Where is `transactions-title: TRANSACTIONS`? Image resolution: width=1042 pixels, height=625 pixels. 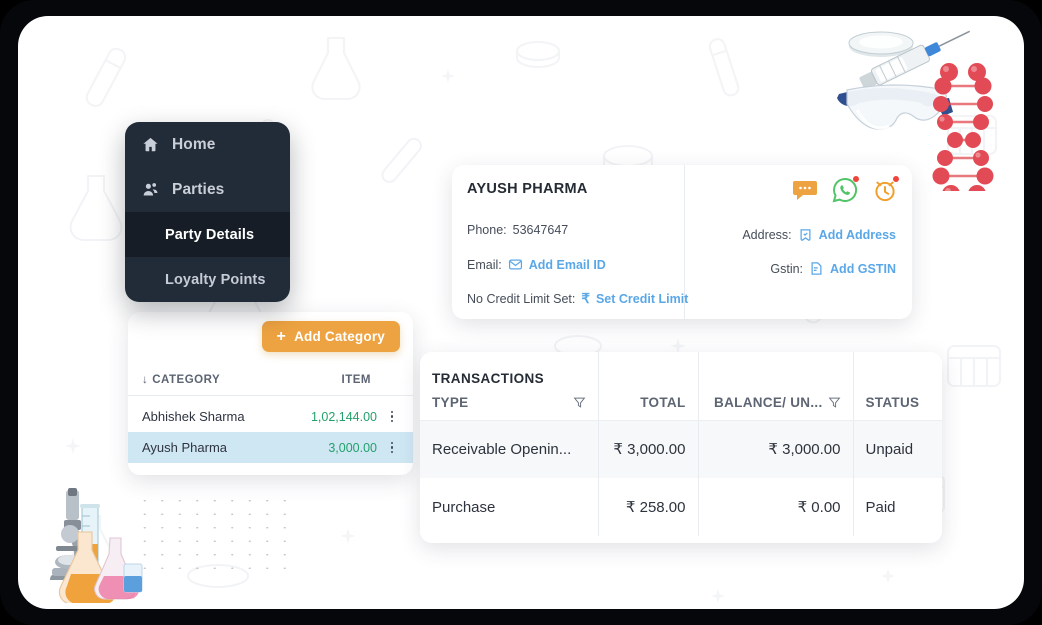
transactions-title: TRANSACTIONS is located at coordinates (488, 378).